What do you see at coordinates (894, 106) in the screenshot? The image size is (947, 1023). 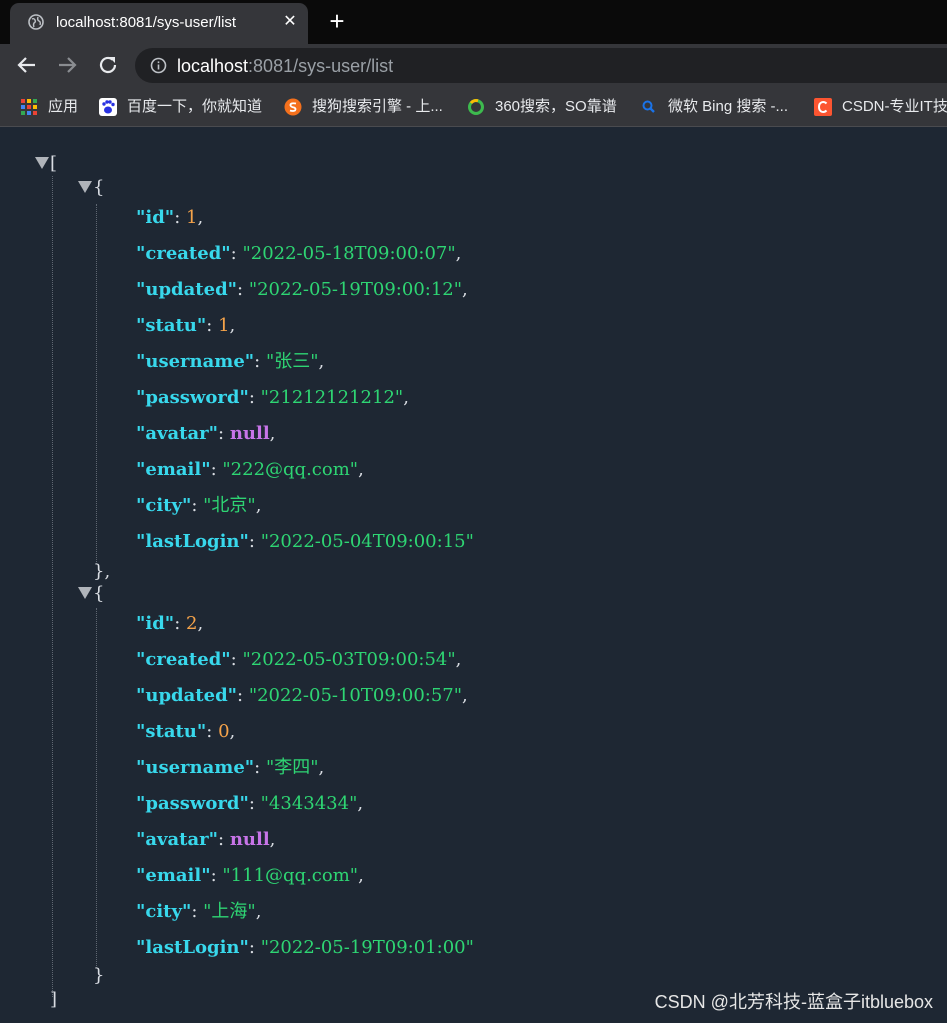 I see `bookmark-label: CSDN-专业IT技` at bounding box center [894, 106].